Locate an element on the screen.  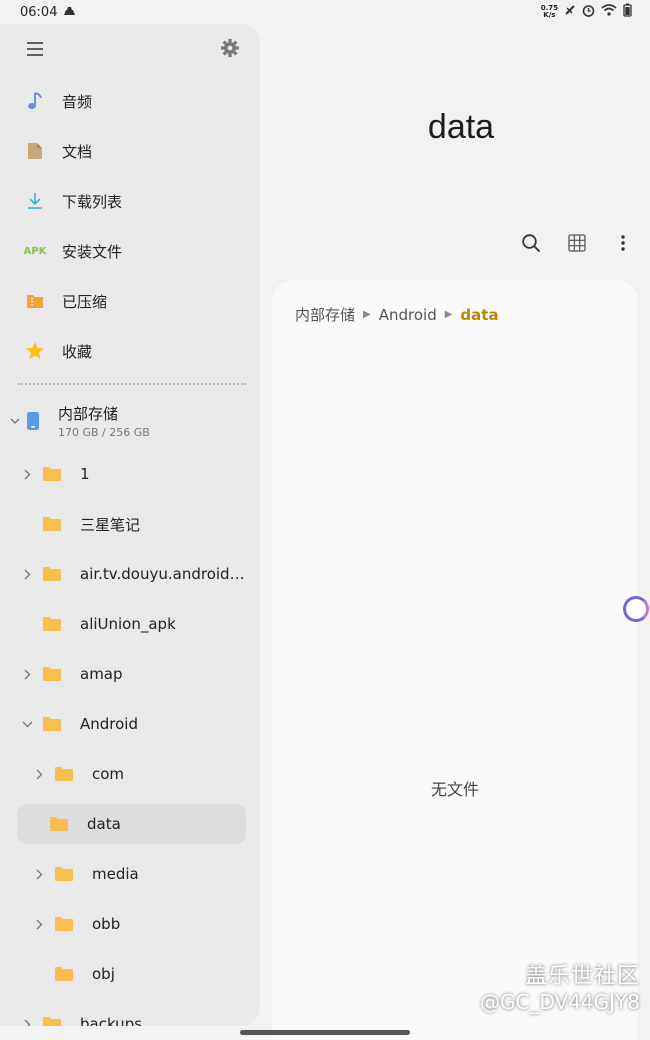
breadcrumb: 内部存储 ▶ Android ▶ data is located at coordinates (455, 302).